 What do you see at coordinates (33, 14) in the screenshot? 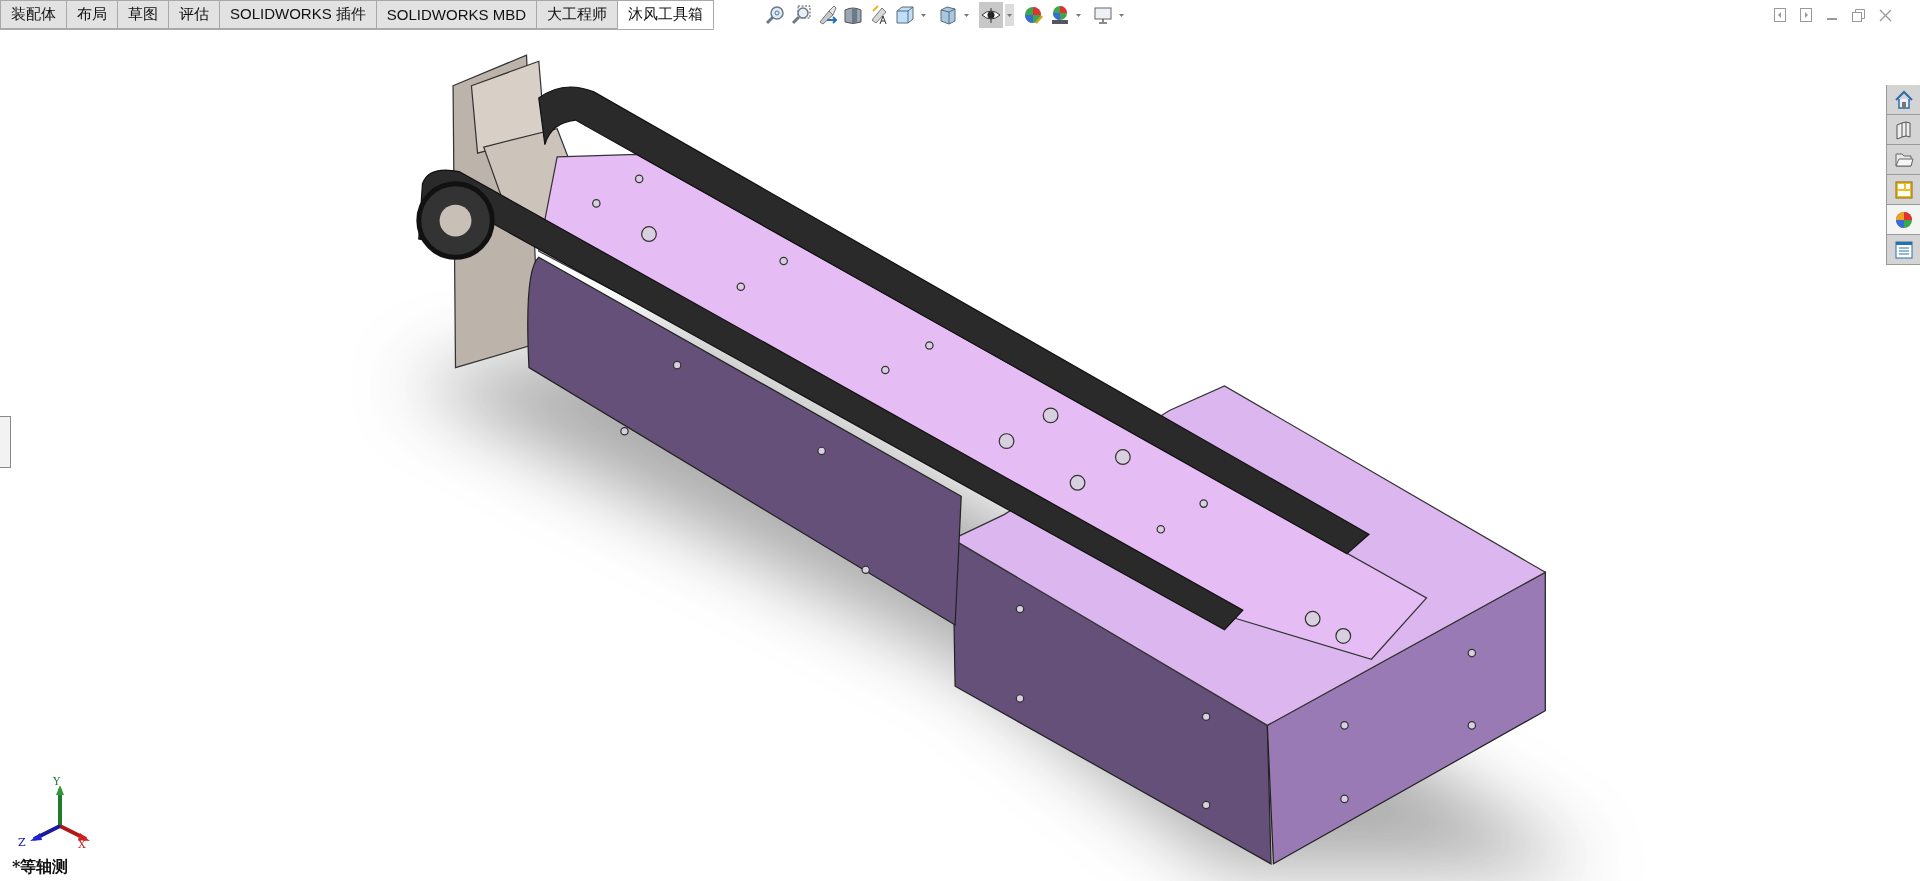
I see `ribbon-tab: 装配体` at bounding box center [33, 14].